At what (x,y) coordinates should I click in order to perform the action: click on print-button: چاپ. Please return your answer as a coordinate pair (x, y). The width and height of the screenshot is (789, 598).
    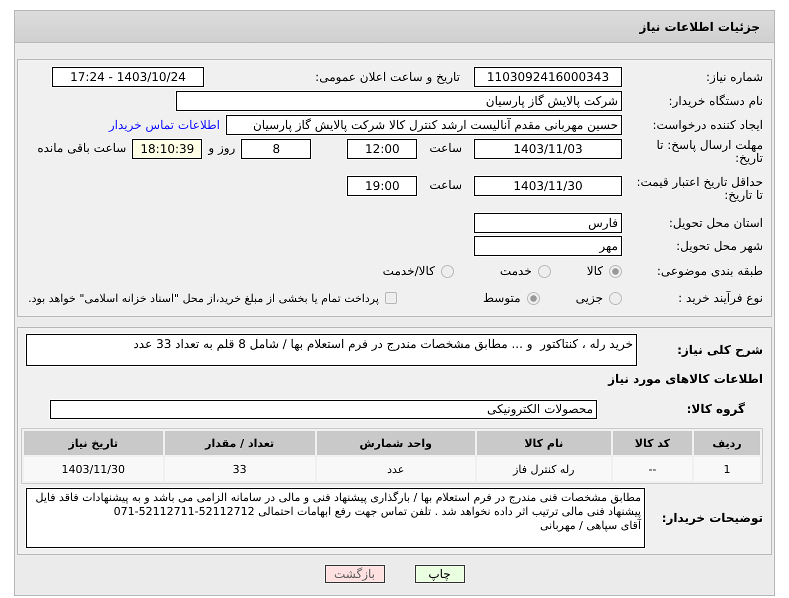
    Looking at the image, I should click on (439, 574).